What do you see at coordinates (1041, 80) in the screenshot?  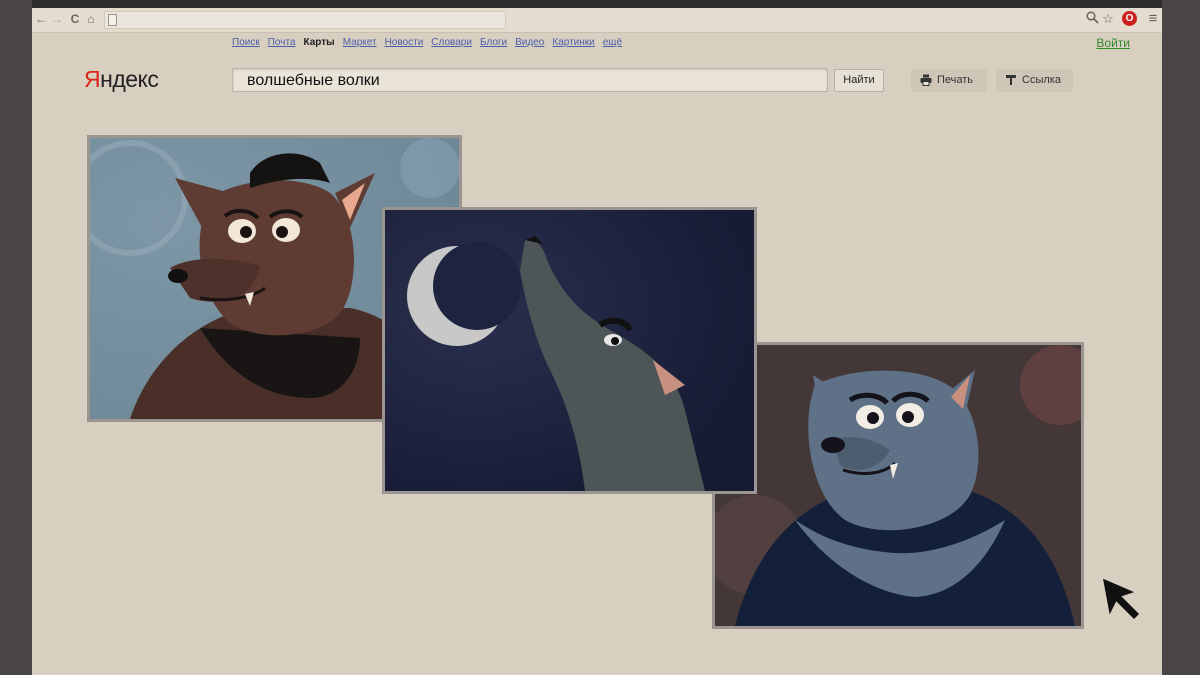 I see `link-label: Ссылка` at bounding box center [1041, 80].